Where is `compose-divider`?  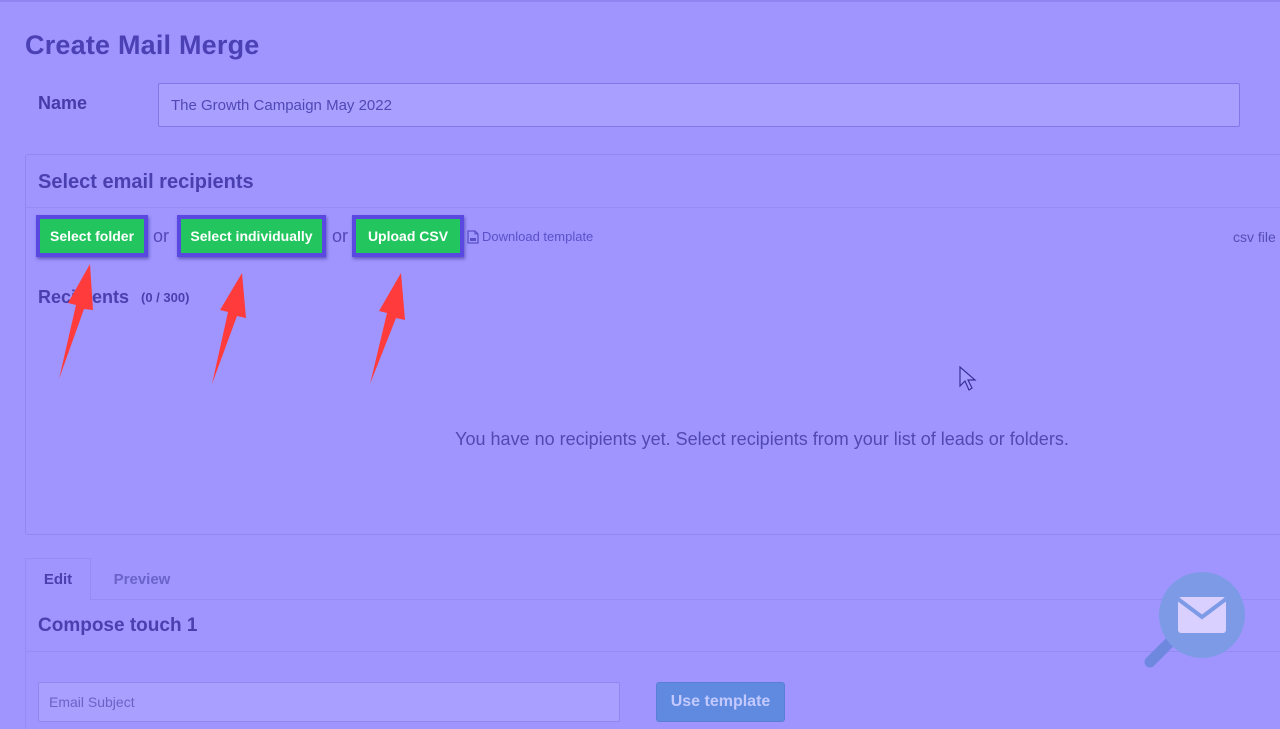 compose-divider is located at coordinates (653, 651).